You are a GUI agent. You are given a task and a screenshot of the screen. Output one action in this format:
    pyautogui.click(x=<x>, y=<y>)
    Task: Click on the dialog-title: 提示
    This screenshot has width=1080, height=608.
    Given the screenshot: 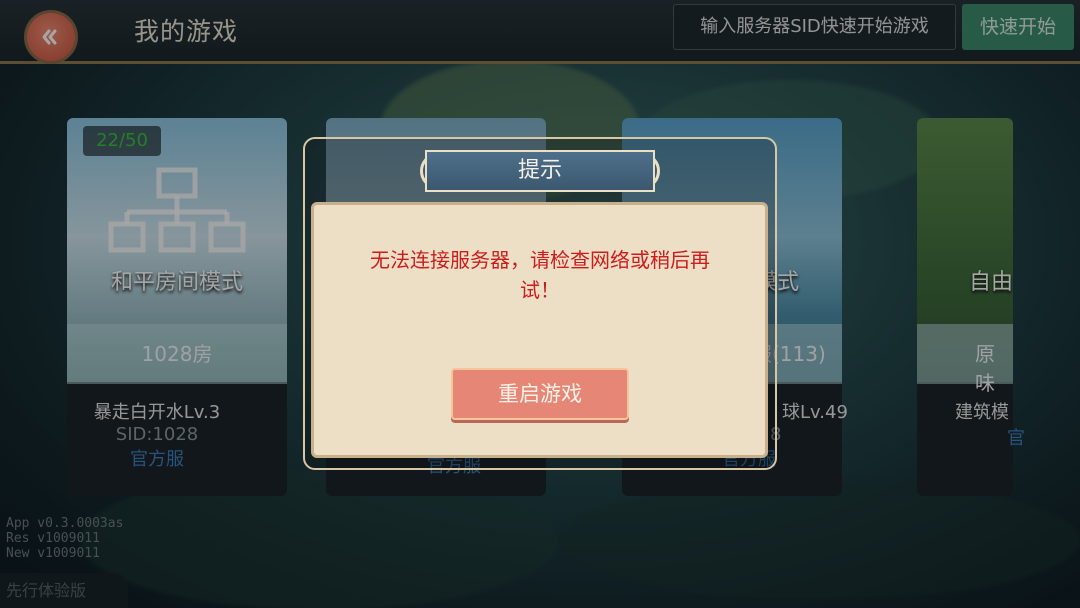 What is the action you would take?
    pyautogui.click(x=540, y=171)
    